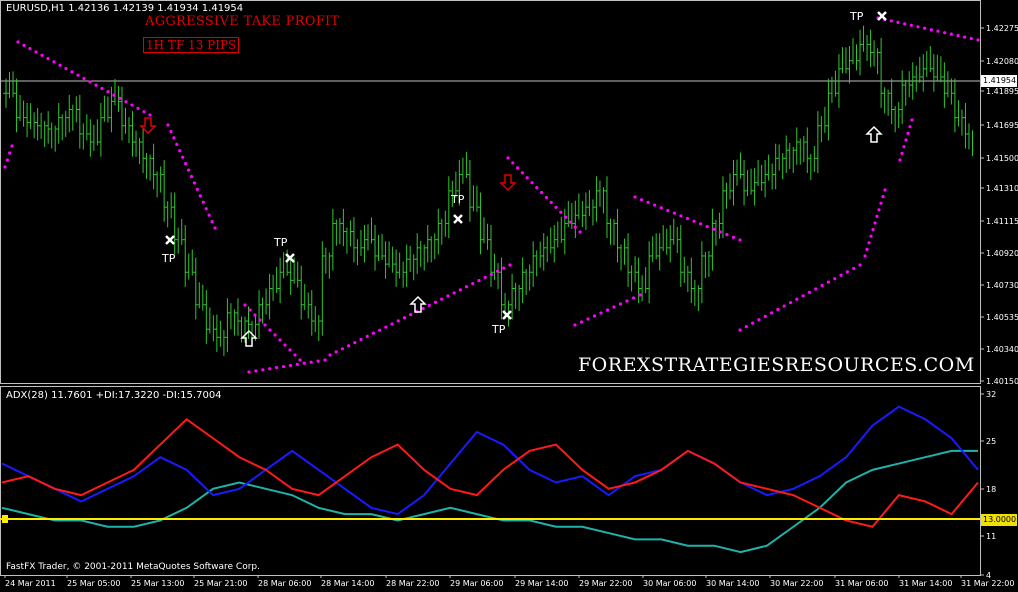 This screenshot has height=592, width=1018. I want to click on adx-level-label: 13.0000, so click(999, 520).